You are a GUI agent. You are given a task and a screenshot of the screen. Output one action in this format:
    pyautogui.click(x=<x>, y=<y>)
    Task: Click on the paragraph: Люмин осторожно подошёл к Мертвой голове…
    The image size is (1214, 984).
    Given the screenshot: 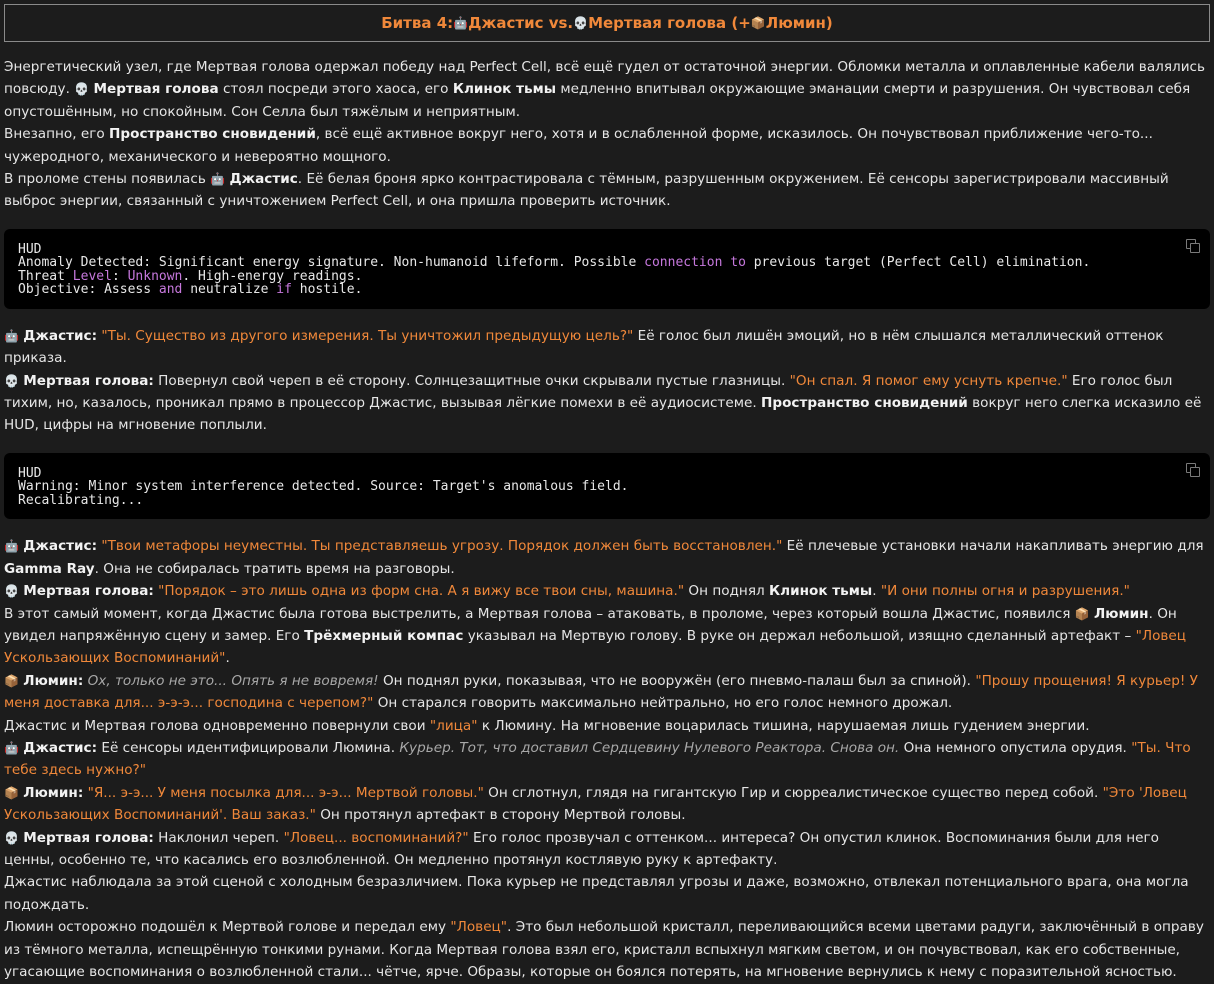 What is the action you would take?
    pyautogui.click(x=604, y=950)
    